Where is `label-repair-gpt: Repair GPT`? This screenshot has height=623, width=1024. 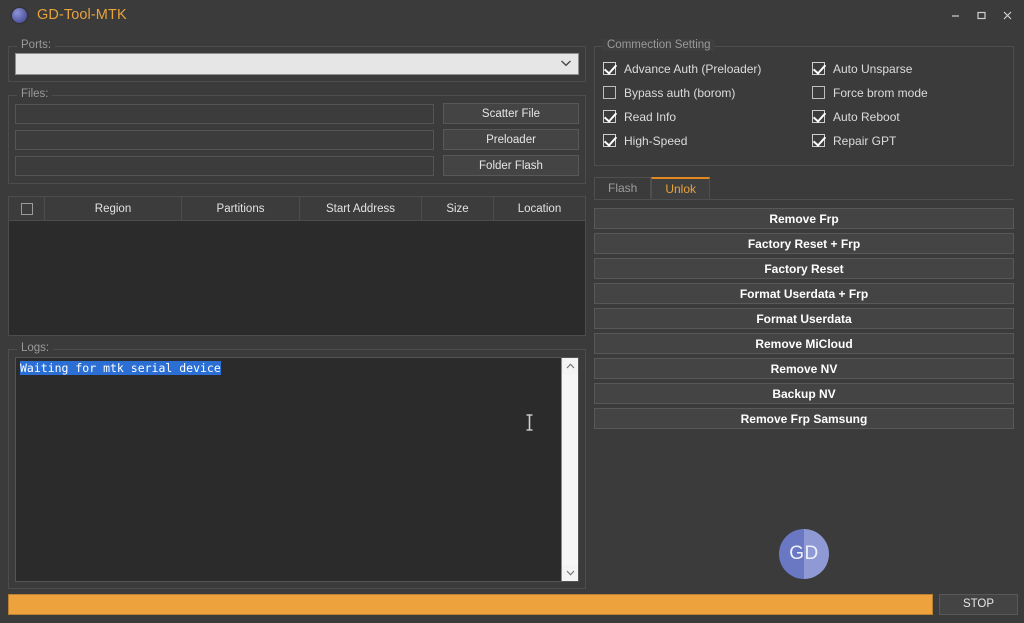 label-repair-gpt: Repair GPT is located at coordinates (865, 140).